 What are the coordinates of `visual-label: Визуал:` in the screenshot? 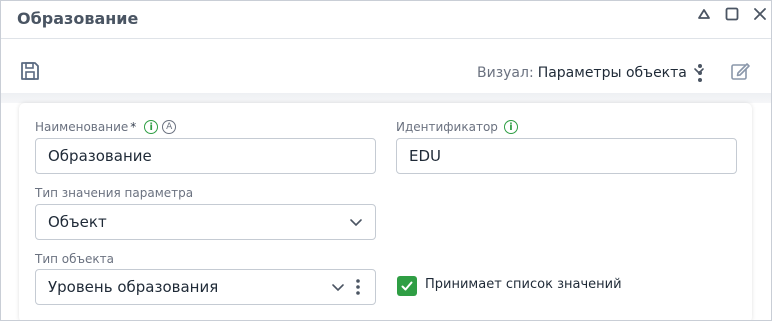 It's located at (505, 73).